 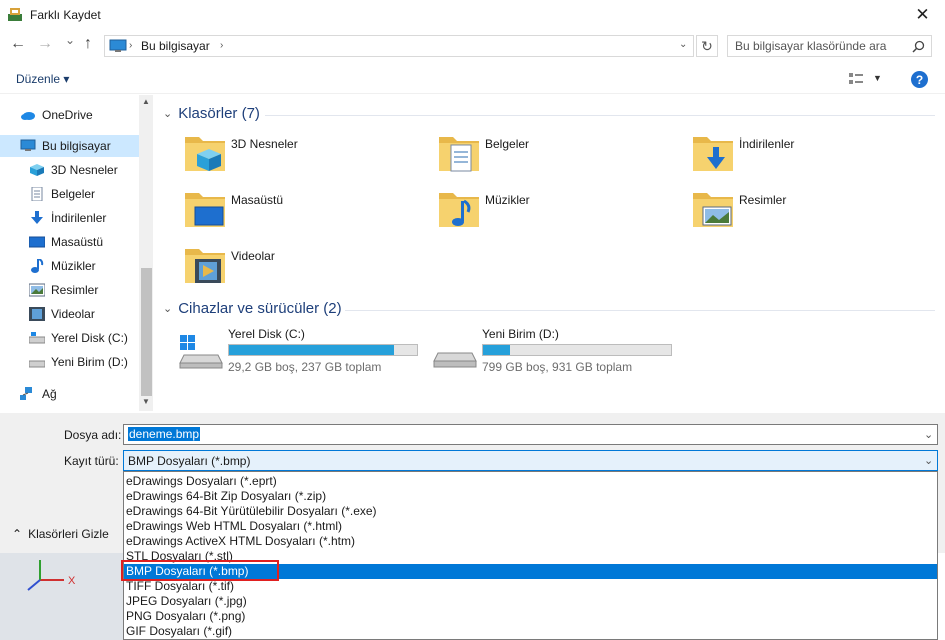 What do you see at coordinates (303, 156) in the screenshot?
I see `folder-item: 3D Nesneler` at bounding box center [303, 156].